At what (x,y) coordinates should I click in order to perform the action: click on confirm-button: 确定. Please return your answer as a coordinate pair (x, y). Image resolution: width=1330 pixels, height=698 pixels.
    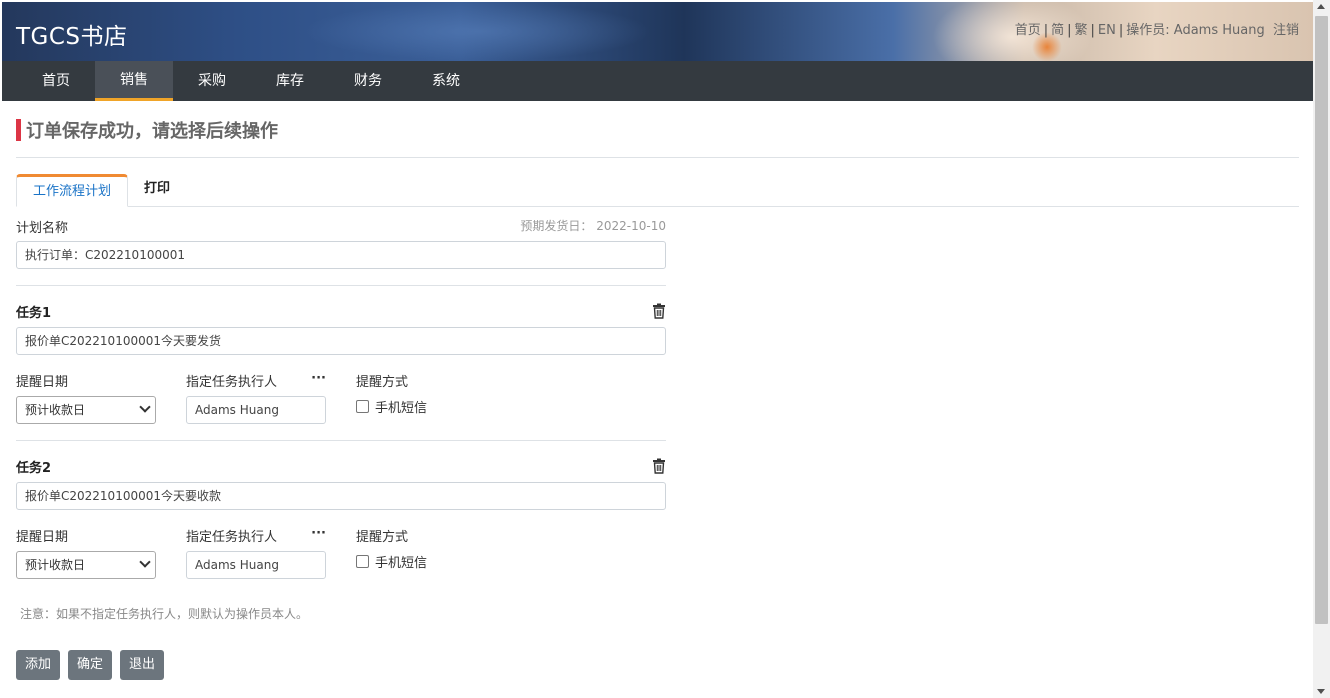
    Looking at the image, I should click on (90, 665).